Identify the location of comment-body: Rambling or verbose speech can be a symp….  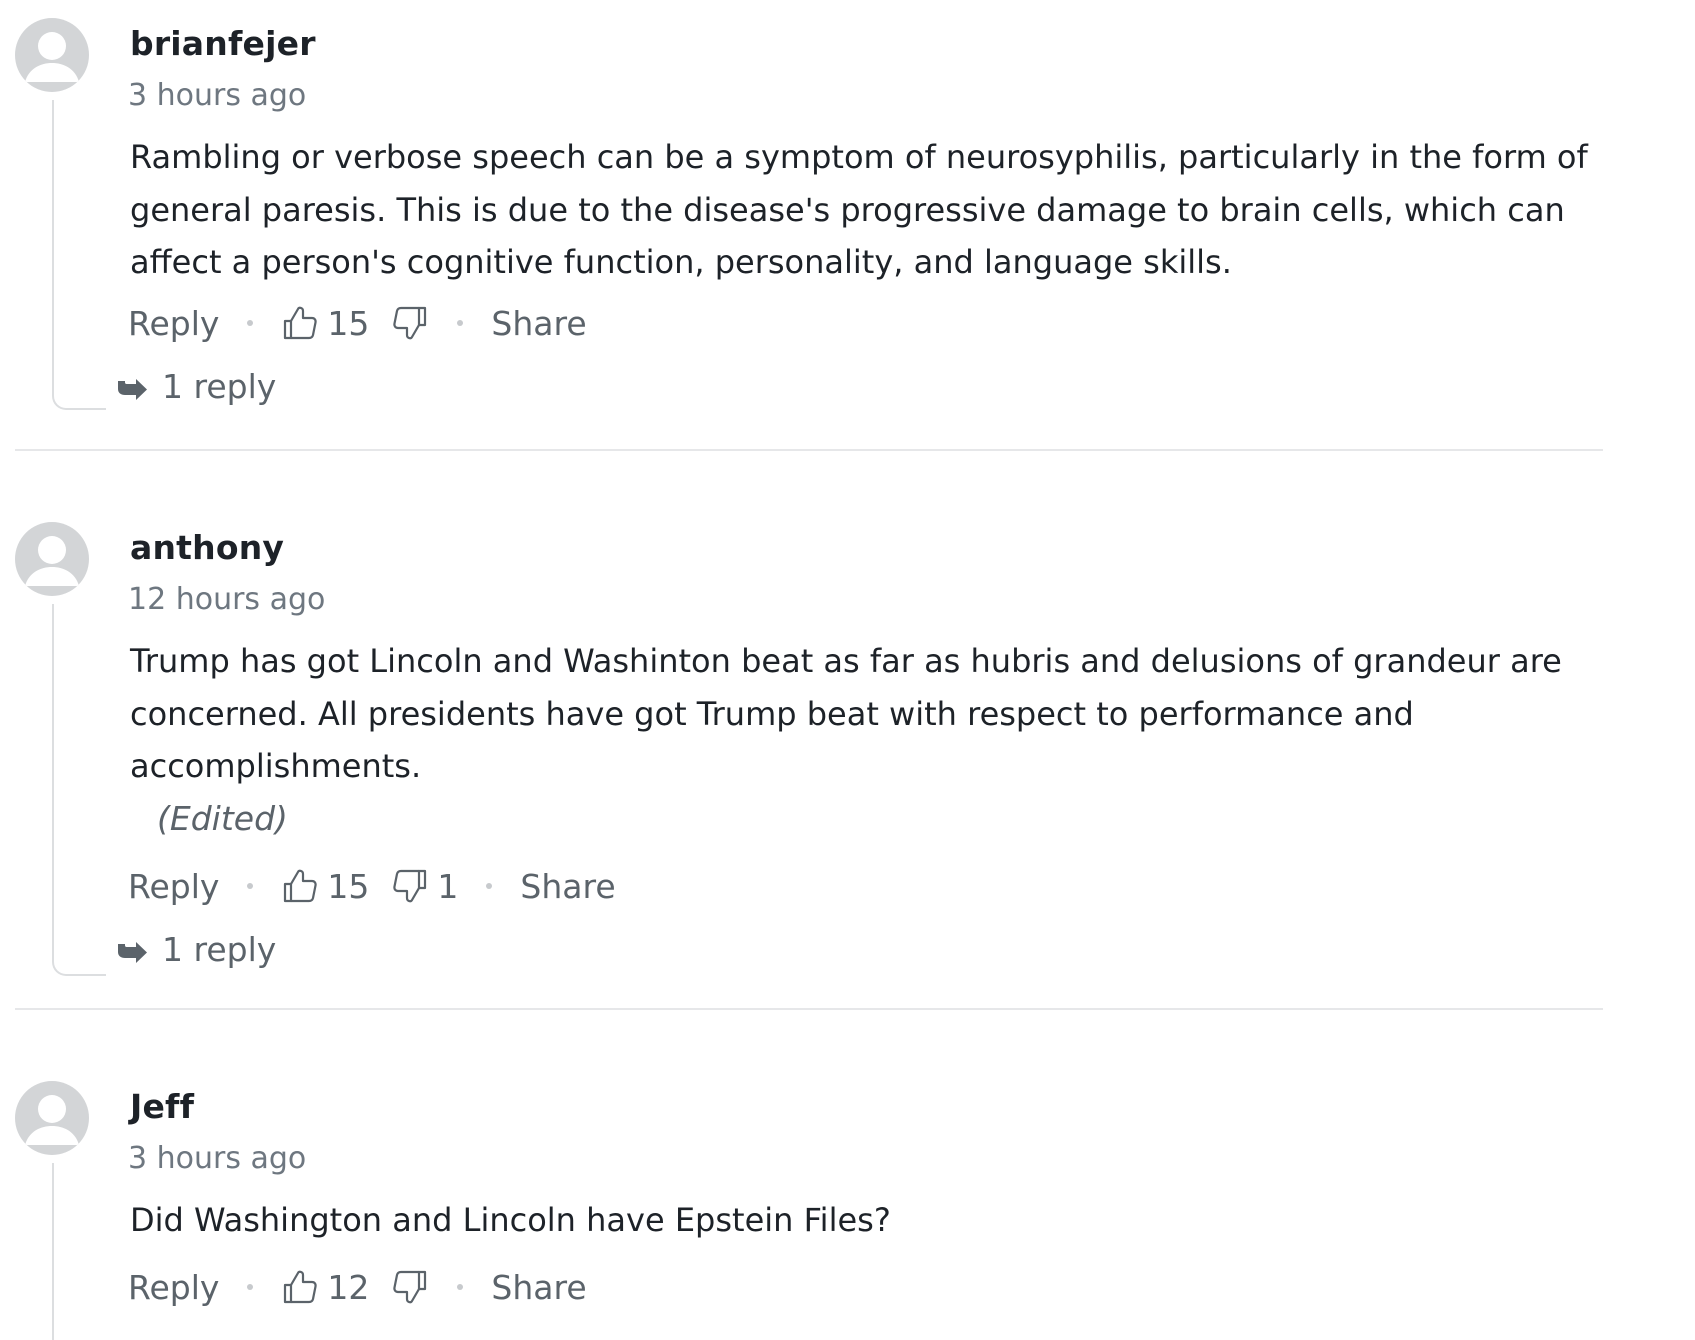
(859, 209).